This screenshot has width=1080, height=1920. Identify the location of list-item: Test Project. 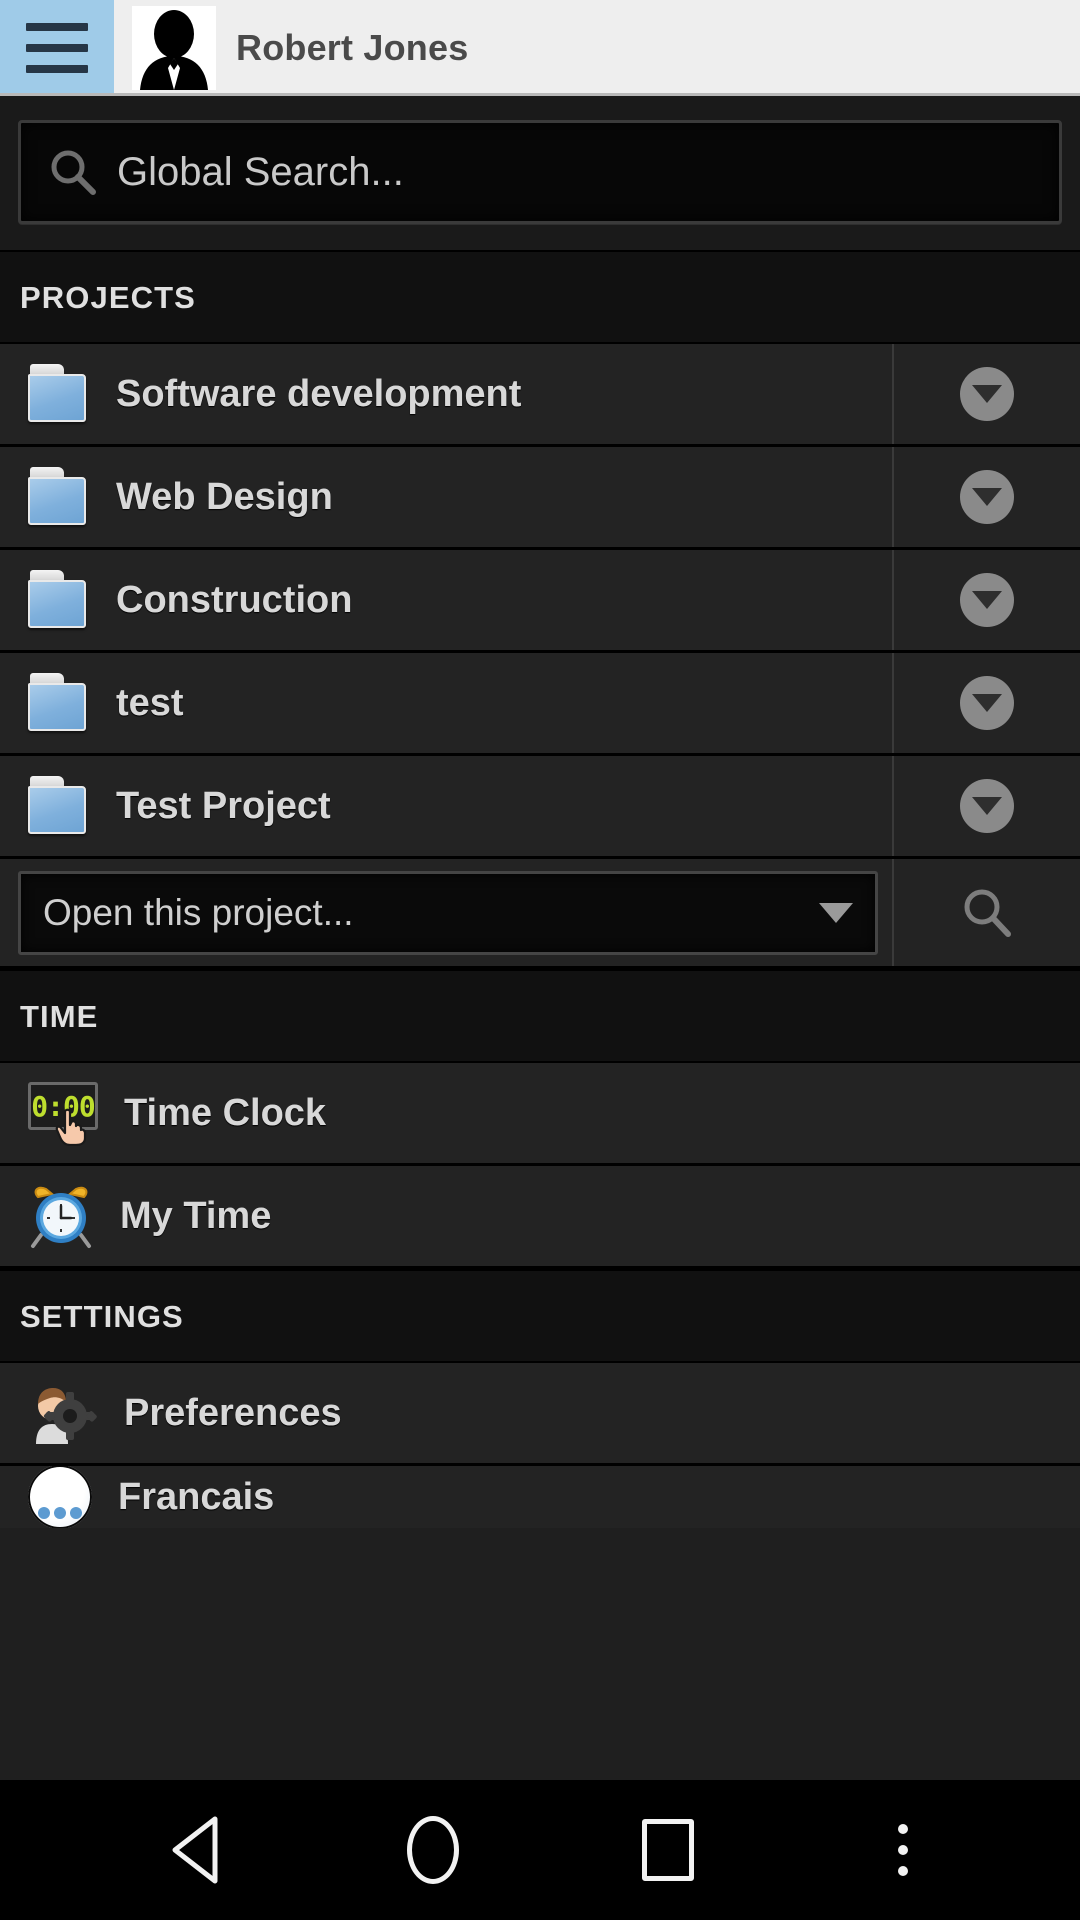
(540, 807).